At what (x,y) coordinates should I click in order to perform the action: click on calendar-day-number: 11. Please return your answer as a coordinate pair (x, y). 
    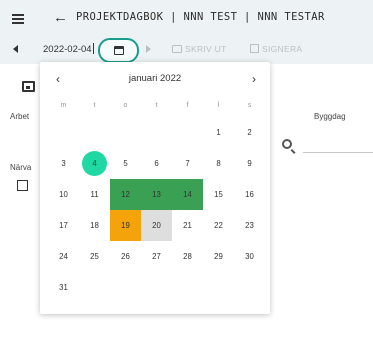
    Looking at the image, I should click on (94, 194).